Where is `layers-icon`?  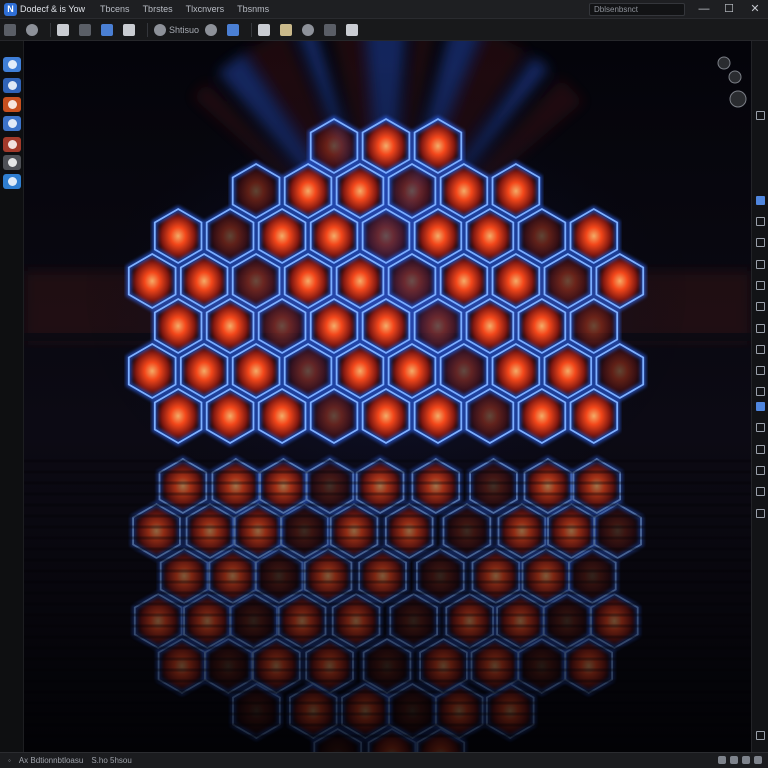
layers-icon is located at coordinates (129, 29).